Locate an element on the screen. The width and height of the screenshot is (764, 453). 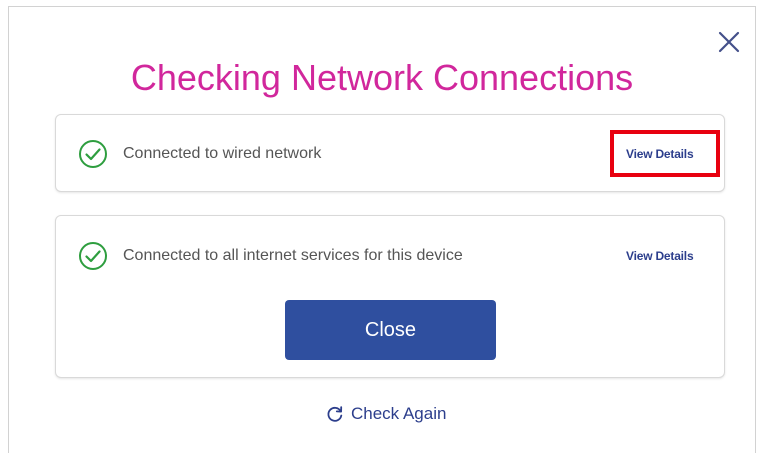
refresh-icon is located at coordinates (335, 414).